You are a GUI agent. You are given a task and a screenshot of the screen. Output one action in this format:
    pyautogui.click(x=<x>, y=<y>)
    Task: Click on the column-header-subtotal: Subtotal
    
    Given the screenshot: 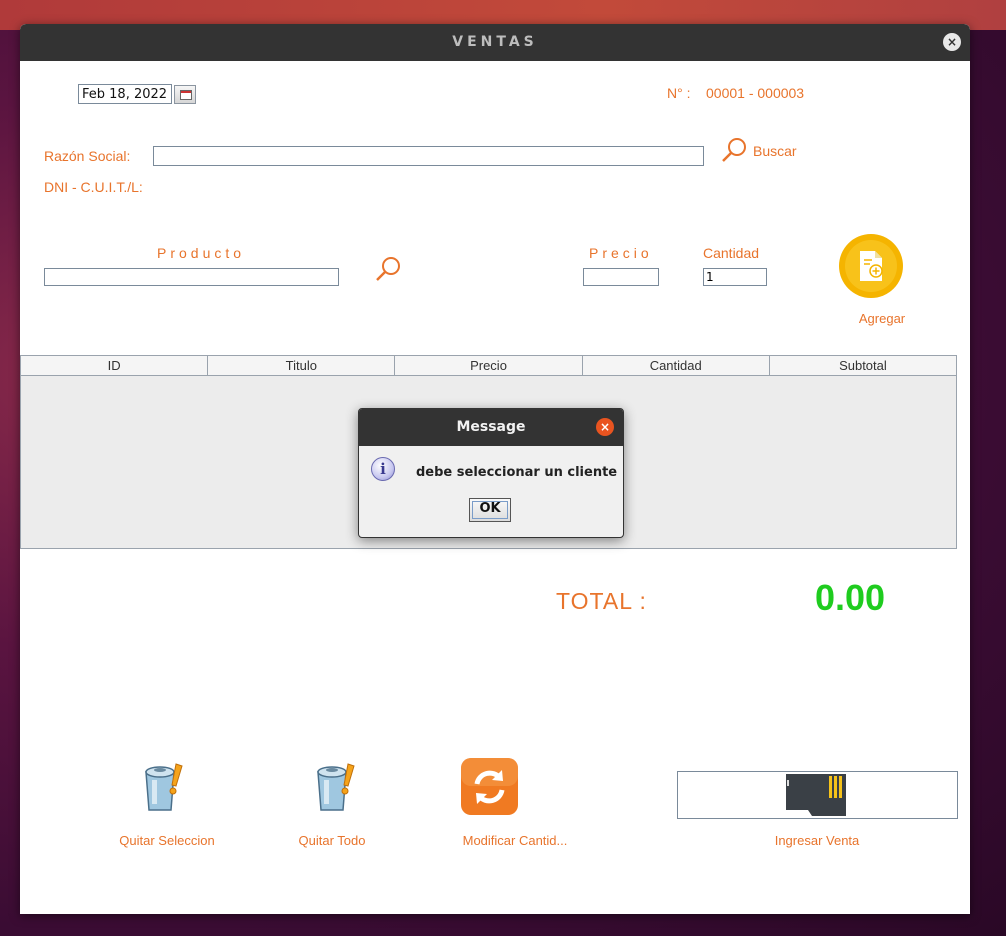 What is the action you would take?
    pyautogui.click(x=863, y=365)
    